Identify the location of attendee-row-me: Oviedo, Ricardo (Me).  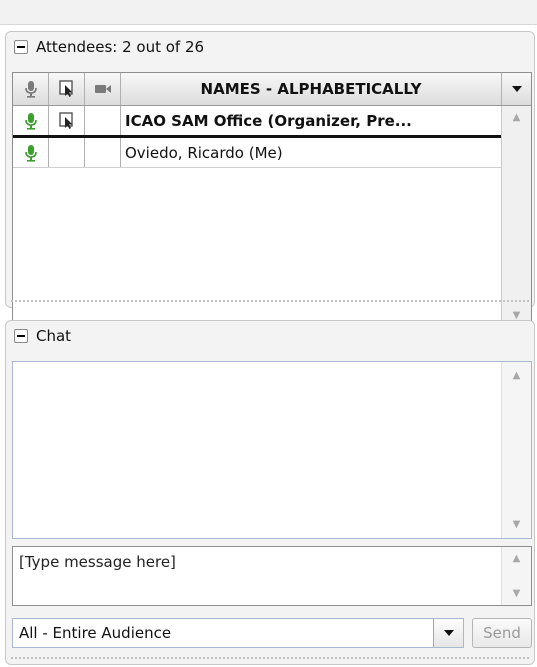
(257, 153).